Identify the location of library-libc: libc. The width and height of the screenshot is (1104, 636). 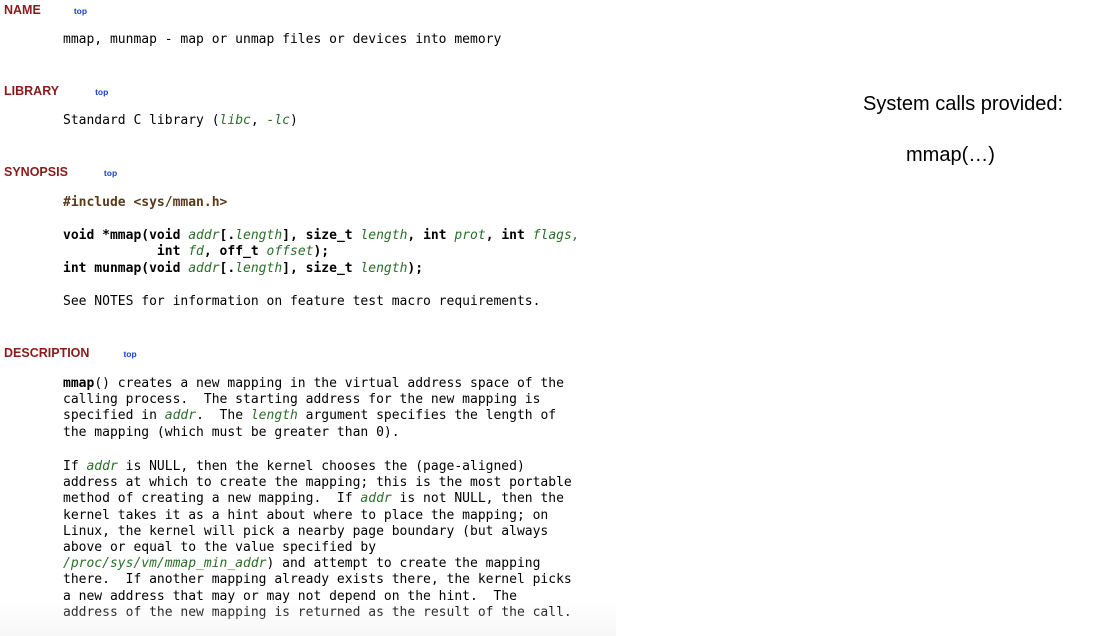
(235, 120).